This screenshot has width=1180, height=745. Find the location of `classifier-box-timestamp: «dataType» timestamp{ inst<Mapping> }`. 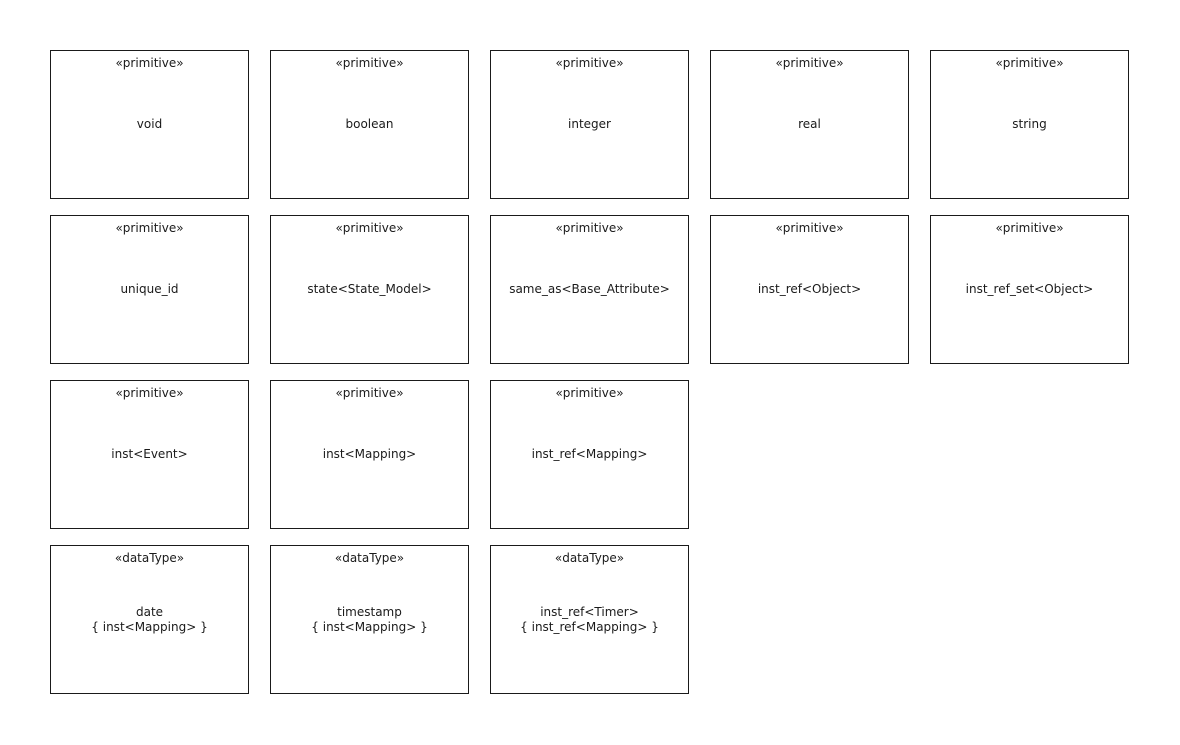

classifier-box-timestamp: «dataType» timestamp{ inst<Mapping> } is located at coordinates (369, 619).